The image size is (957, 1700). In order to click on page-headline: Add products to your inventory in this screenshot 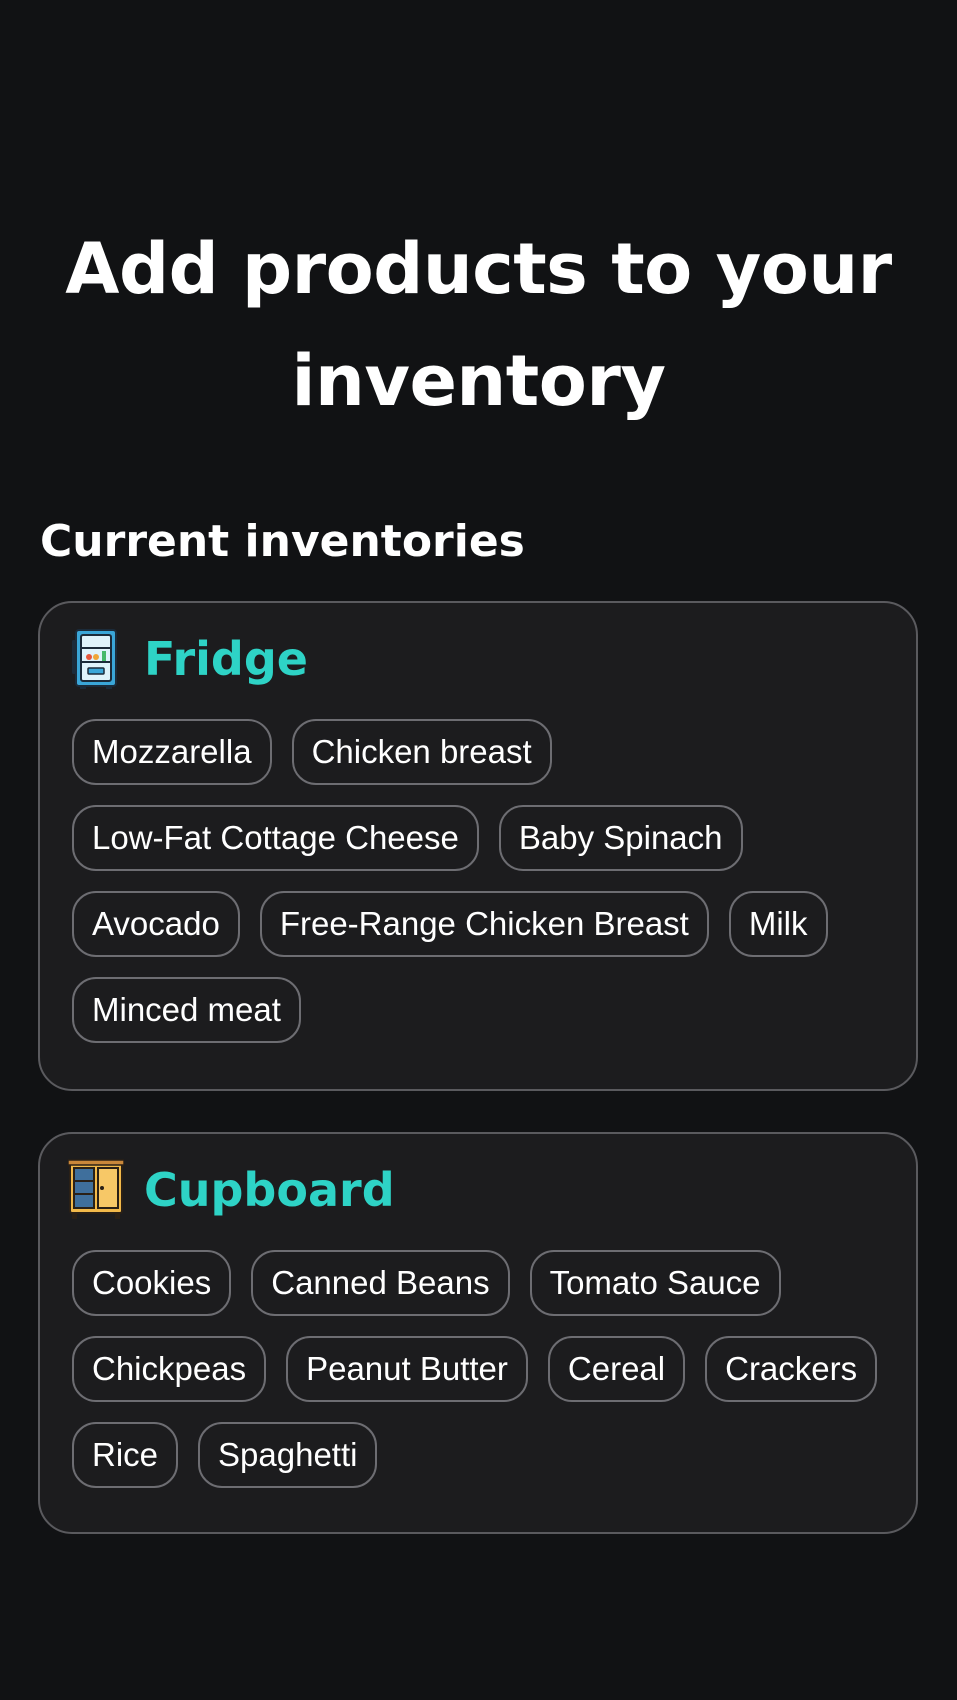, I will do `click(478, 325)`.